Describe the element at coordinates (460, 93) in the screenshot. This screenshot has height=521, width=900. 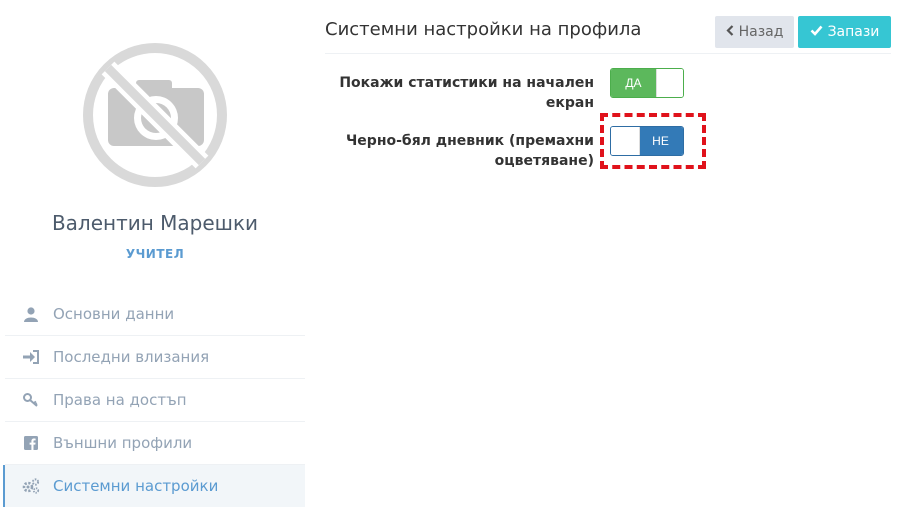
I see `setting-label-show-stats: Покажи статистики на начален екран` at that location.